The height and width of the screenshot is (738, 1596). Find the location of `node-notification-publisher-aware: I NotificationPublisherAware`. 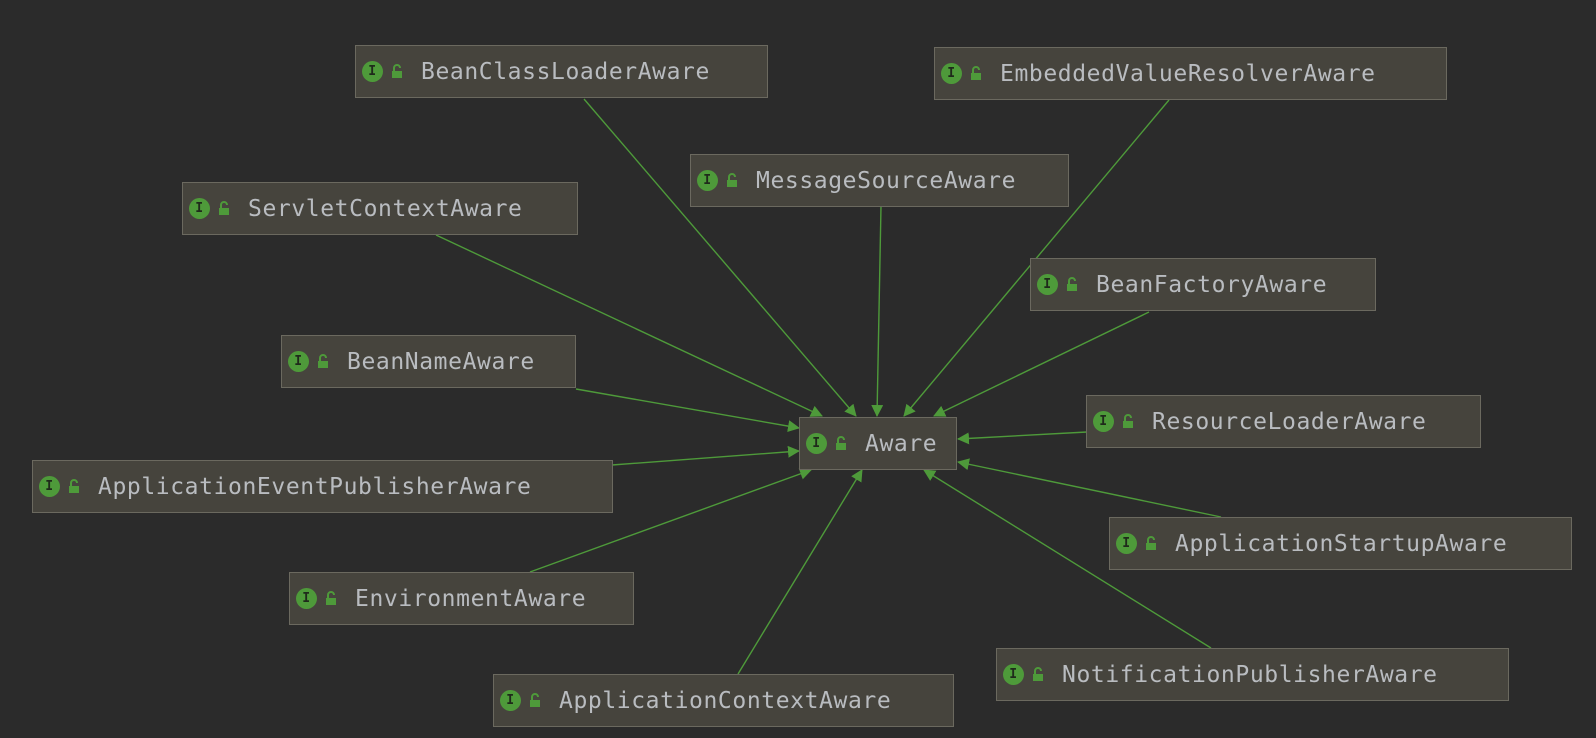

node-notification-publisher-aware: I NotificationPublisherAware is located at coordinates (1252, 674).